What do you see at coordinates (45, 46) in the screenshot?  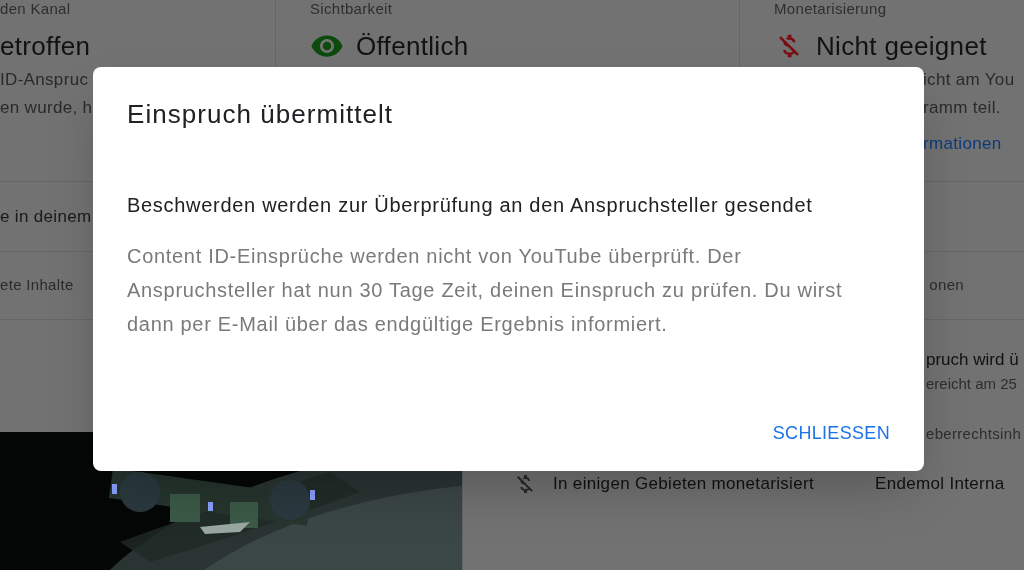 I see `field-value: etroffen` at bounding box center [45, 46].